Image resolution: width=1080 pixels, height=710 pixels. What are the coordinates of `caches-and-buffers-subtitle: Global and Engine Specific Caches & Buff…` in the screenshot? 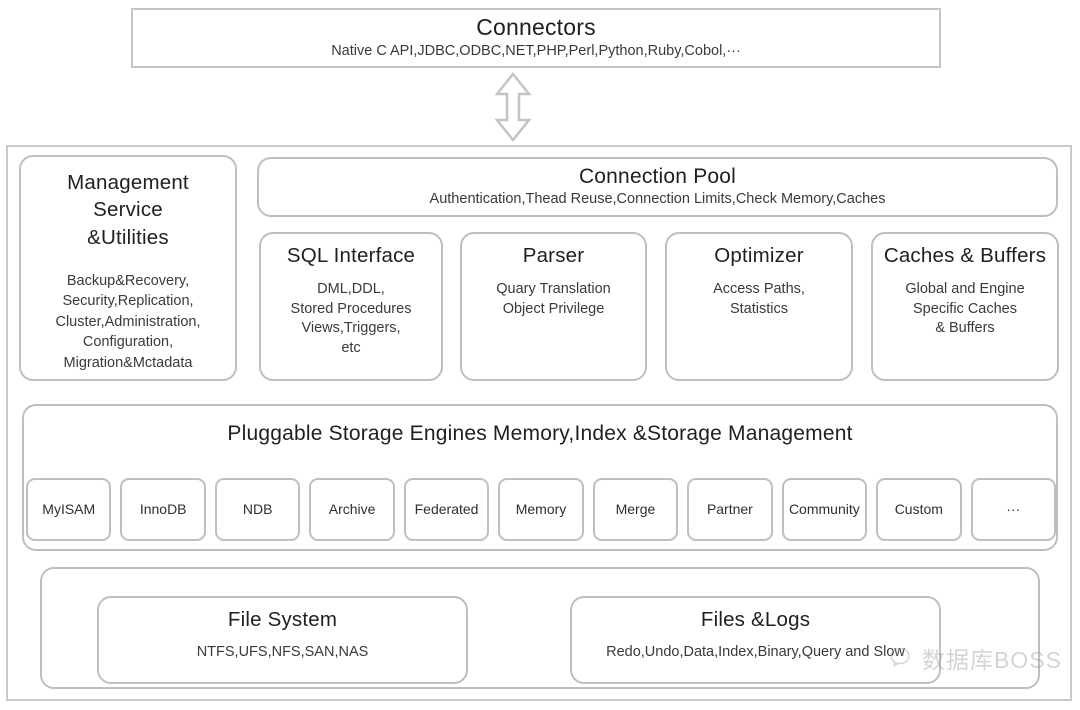 It's located at (965, 309).